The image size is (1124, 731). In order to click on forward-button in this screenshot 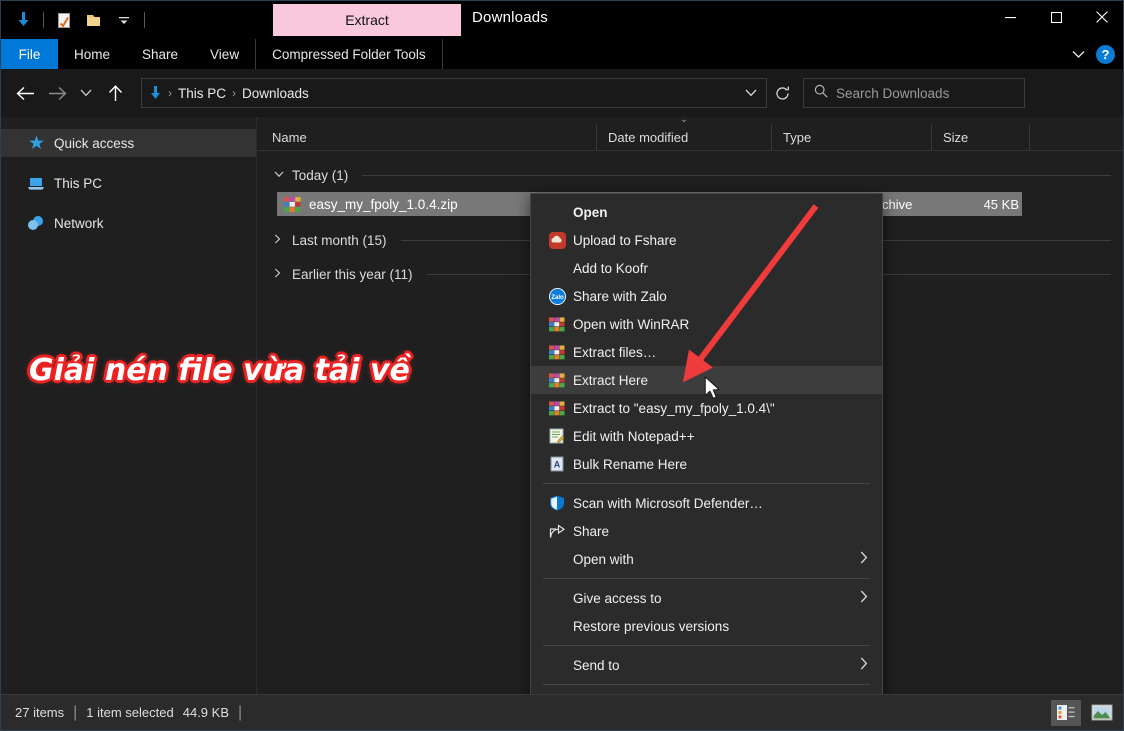, I will do `click(57, 93)`.